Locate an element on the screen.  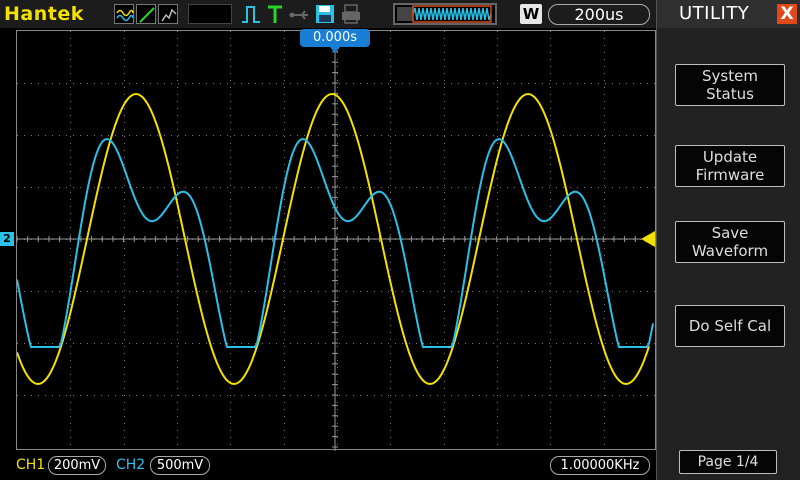
persist-icon is located at coordinates (168, 14).